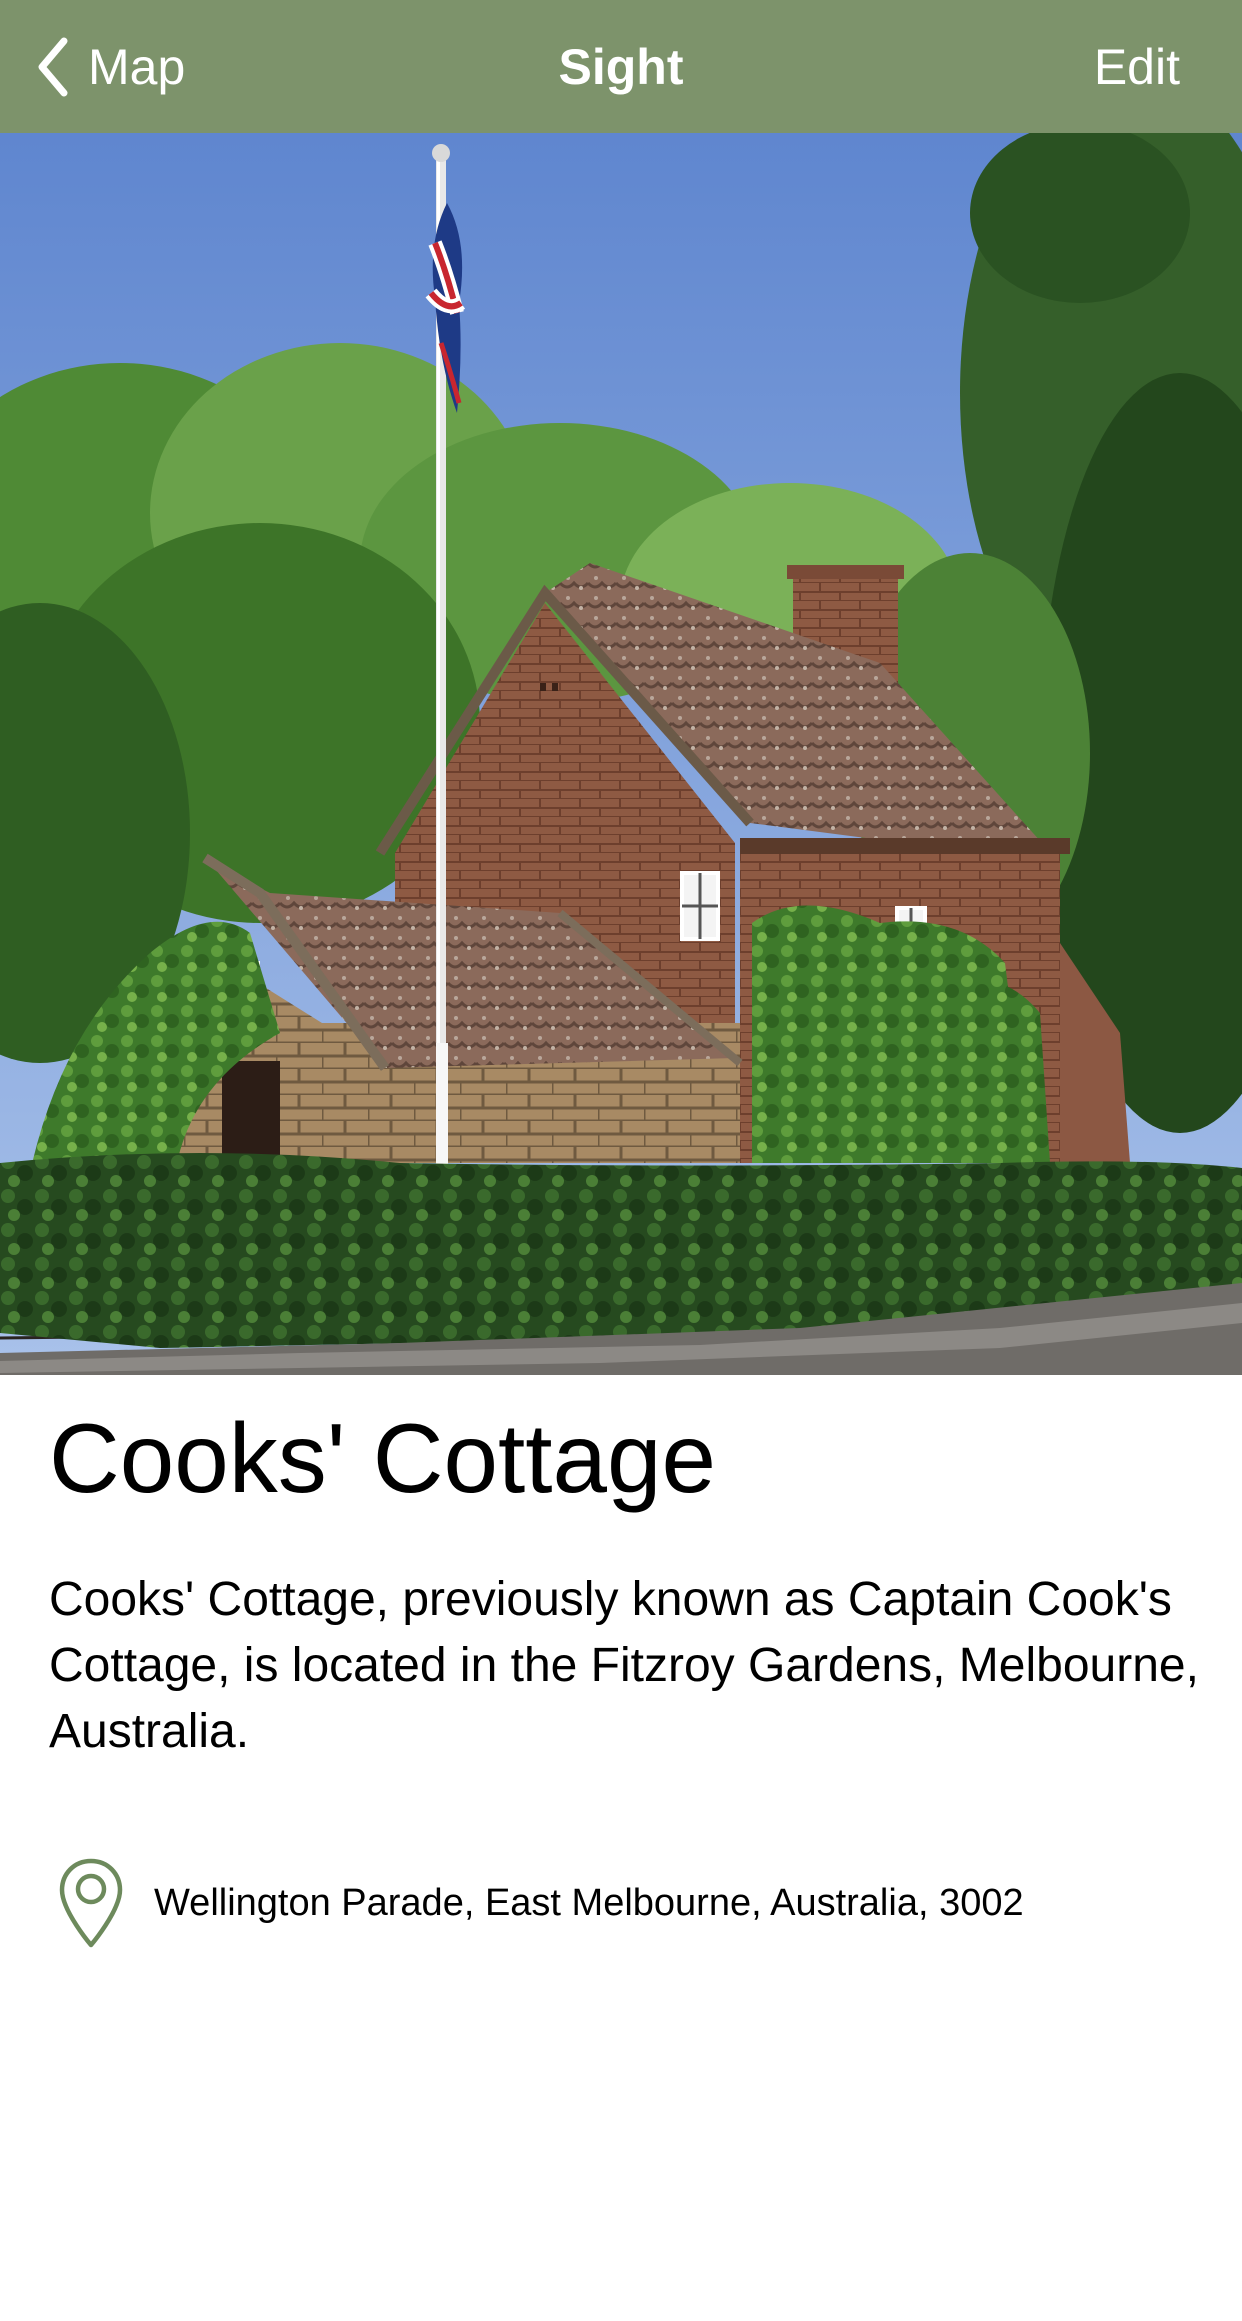 The height and width of the screenshot is (2321, 1242). Describe the element at coordinates (382, 1458) in the screenshot. I see `sight-name: Cooks' Cottage` at that location.